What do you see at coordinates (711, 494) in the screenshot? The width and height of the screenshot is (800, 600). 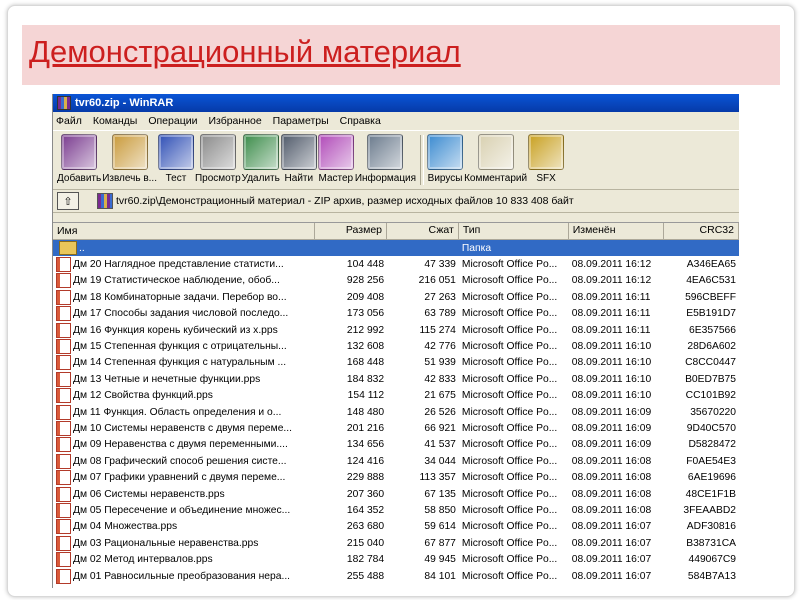 I see `file-crc: 48CE1F1B` at bounding box center [711, 494].